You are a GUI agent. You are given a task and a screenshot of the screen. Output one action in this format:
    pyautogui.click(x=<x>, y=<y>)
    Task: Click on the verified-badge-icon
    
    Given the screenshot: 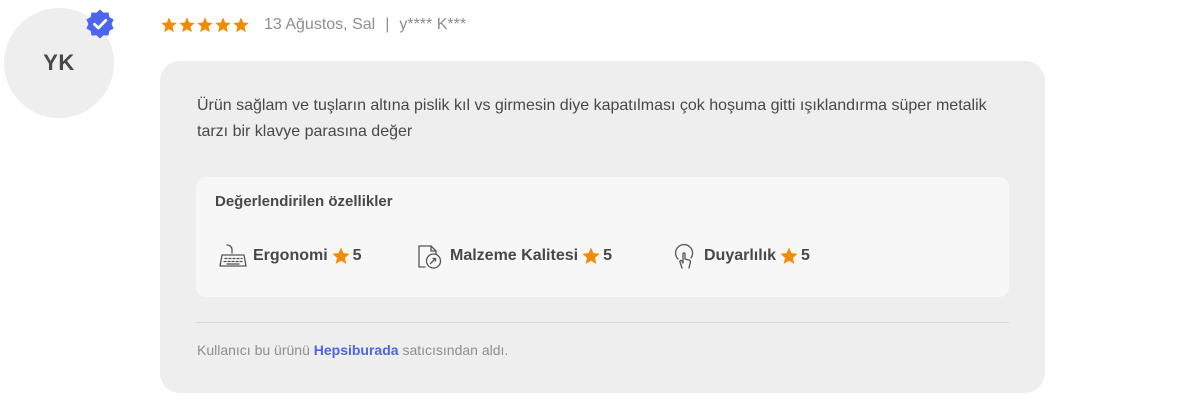 What is the action you would take?
    pyautogui.click(x=100, y=24)
    